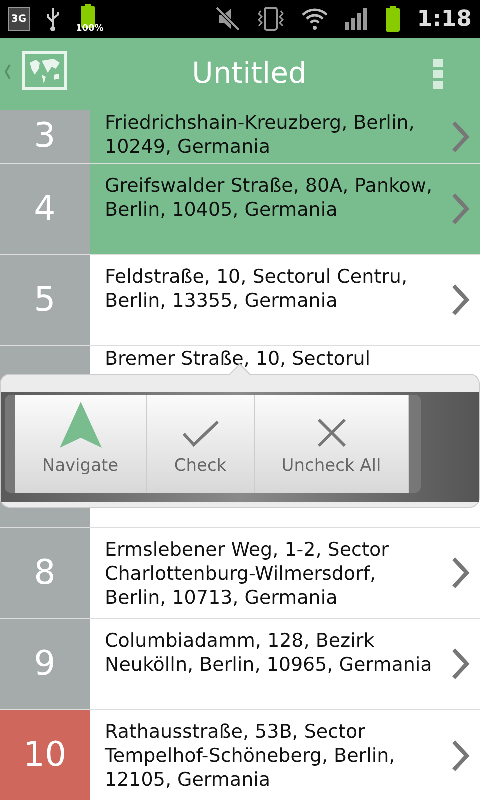 This screenshot has height=800, width=480. I want to click on list-row: 4 Greifswalder Straße, 80A, Pankow, Berlin, 10405, Germania, so click(240, 209).